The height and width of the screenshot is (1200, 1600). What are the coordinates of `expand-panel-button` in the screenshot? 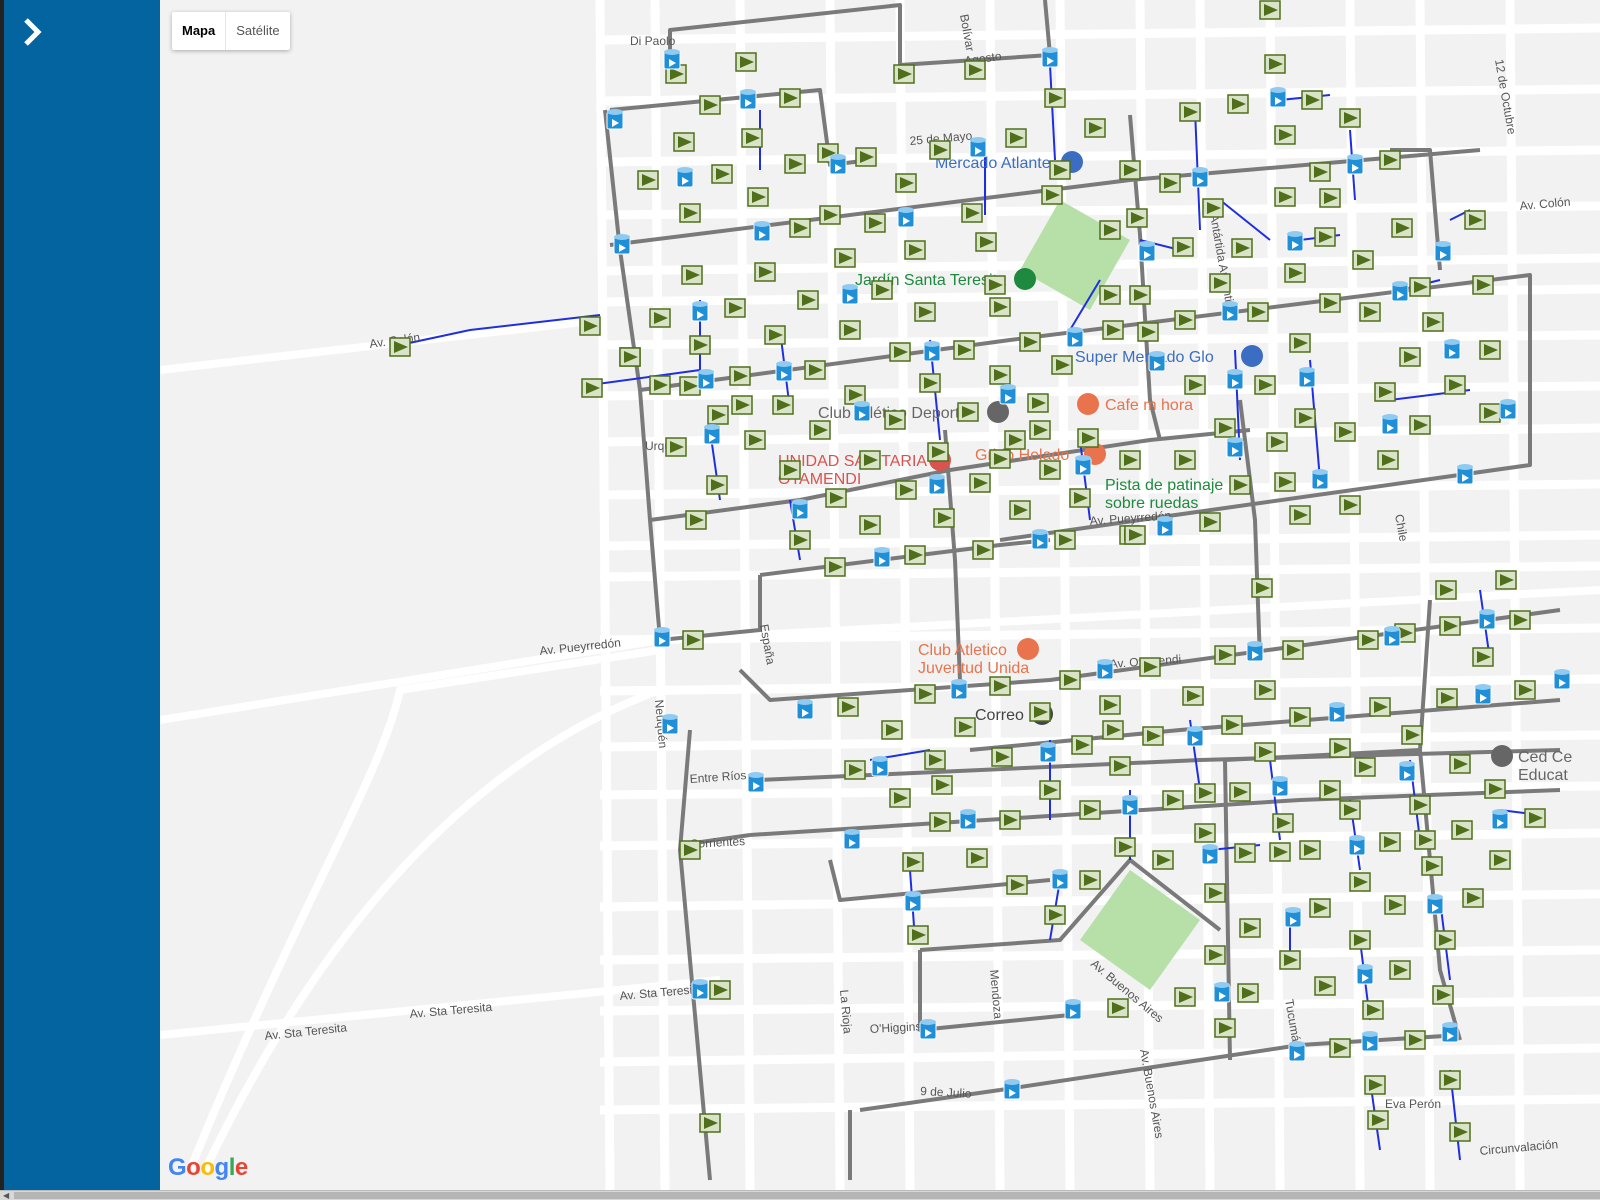 It's located at (32, 32).